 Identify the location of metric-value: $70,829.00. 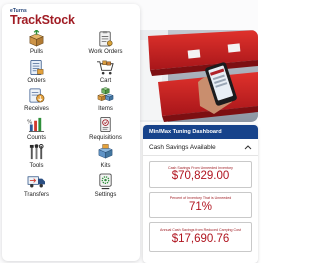
(200, 176).